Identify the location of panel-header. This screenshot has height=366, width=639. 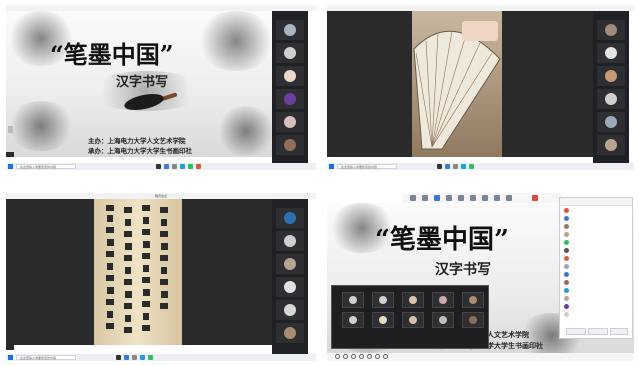
(596, 202).